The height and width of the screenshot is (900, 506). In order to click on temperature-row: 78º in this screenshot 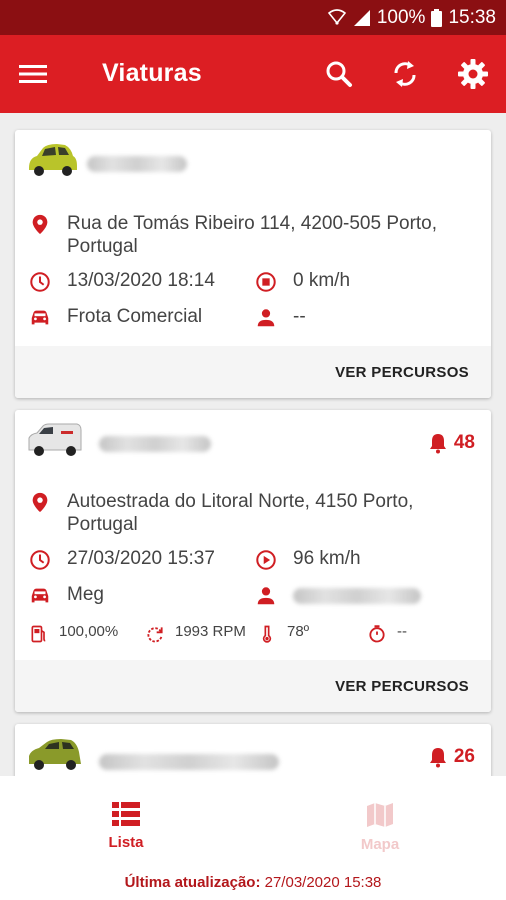, I will do `click(283, 633)`.